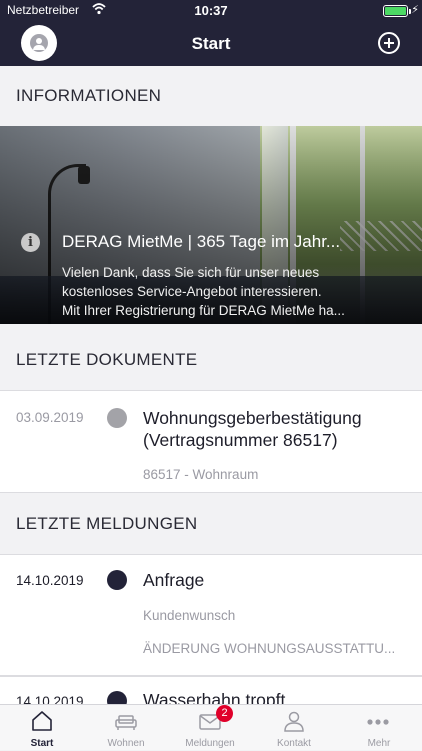  Describe the element at coordinates (378, 722) in the screenshot. I see `more-icon` at that location.